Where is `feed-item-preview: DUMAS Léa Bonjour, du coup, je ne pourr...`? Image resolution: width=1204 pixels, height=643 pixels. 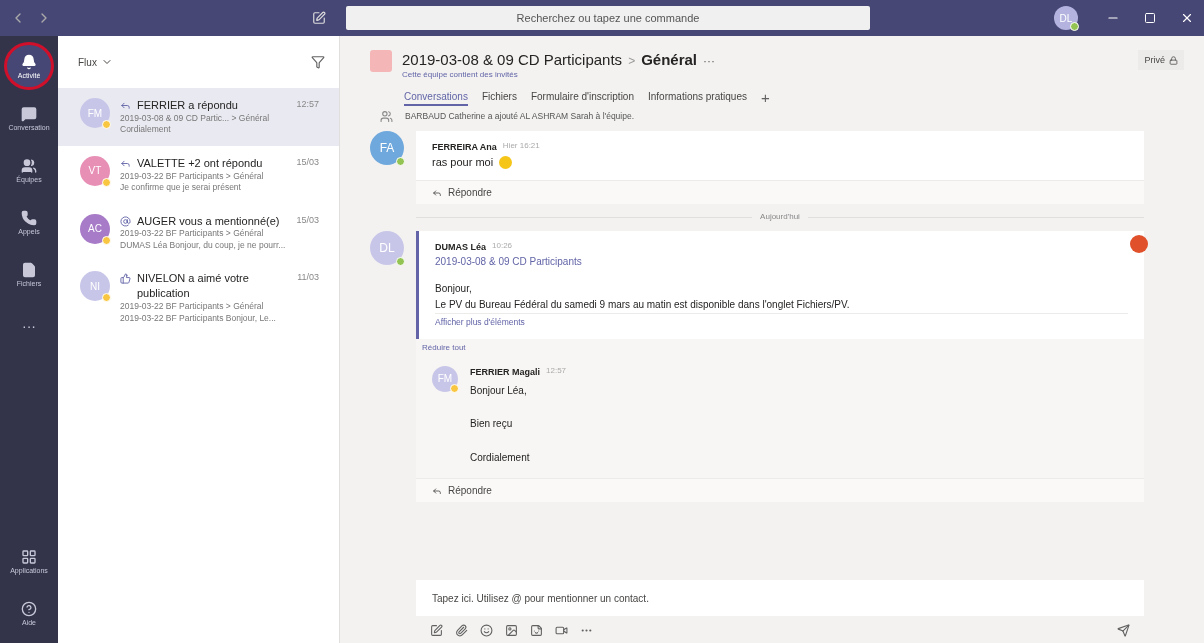
feed-item-preview: DUMAS Léa Bonjour, du coup, je ne pourr... is located at coordinates (203, 245).